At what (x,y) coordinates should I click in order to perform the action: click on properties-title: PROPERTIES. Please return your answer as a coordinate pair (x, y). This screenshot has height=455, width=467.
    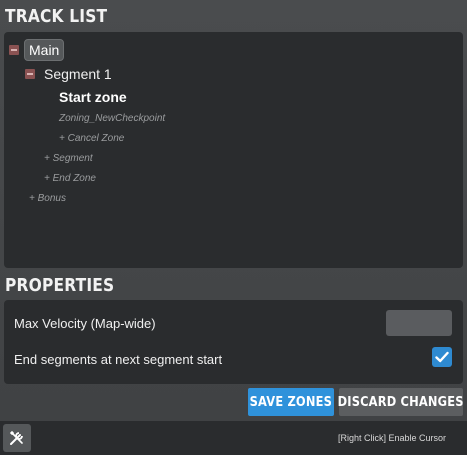
    Looking at the image, I should click on (60, 285).